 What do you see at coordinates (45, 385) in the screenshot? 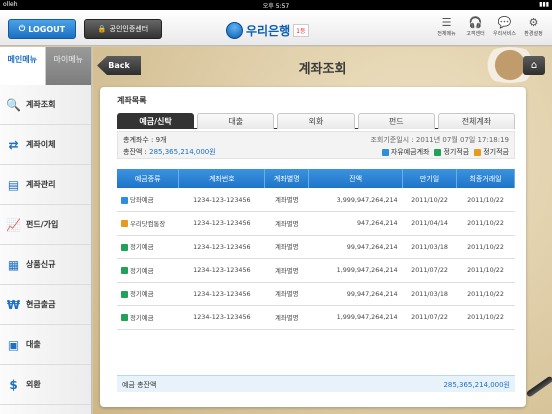
I see `sidebar-item-forex: $ 외환` at bounding box center [45, 385].